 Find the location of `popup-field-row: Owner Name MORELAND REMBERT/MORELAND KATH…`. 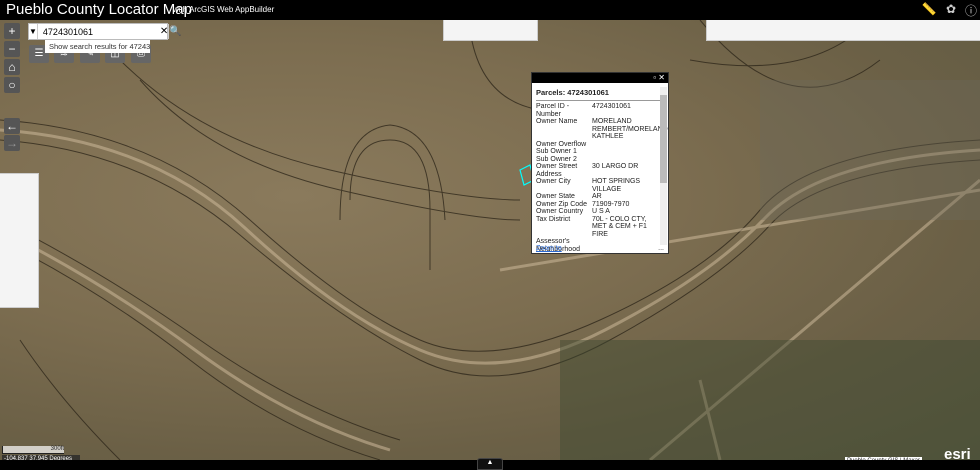

popup-field-row: Owner Name MORELAND REMBERT/MORELAND KATH… is located at coordinates (602, 129).